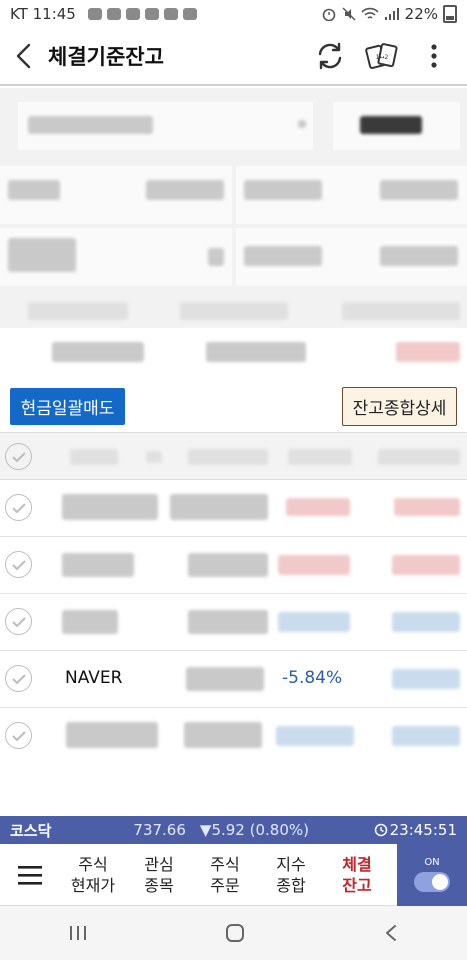  I want to click on svg-text: 1↔2, so click(382, 57).